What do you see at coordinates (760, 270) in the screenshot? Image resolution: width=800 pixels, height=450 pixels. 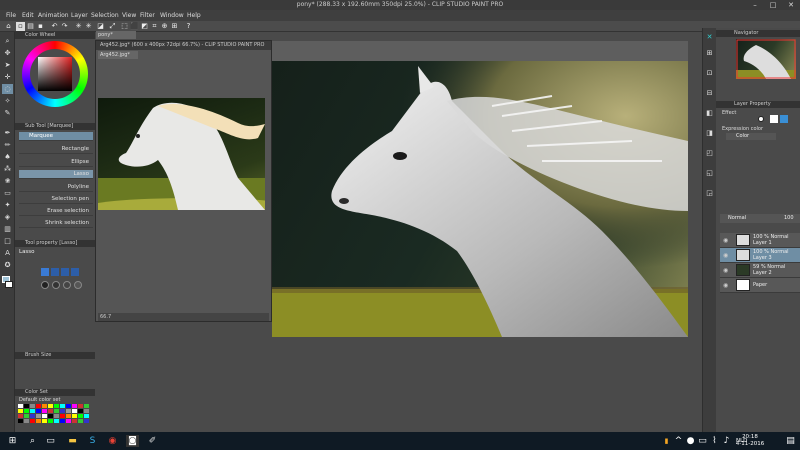 I see `layer-row: ◉ 59 % Normal Layer 2` at bounding box center [760, 270].